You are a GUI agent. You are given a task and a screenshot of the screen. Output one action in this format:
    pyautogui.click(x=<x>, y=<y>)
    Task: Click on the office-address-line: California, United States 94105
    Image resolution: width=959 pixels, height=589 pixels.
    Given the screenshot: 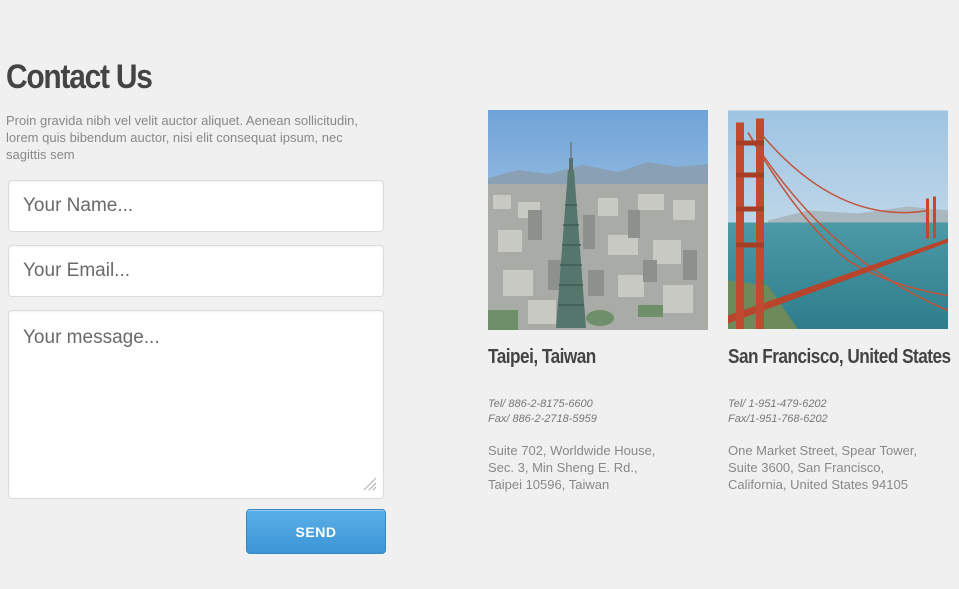 What is the action you would take?
    pyautogui.click(x=818, y=484)
    